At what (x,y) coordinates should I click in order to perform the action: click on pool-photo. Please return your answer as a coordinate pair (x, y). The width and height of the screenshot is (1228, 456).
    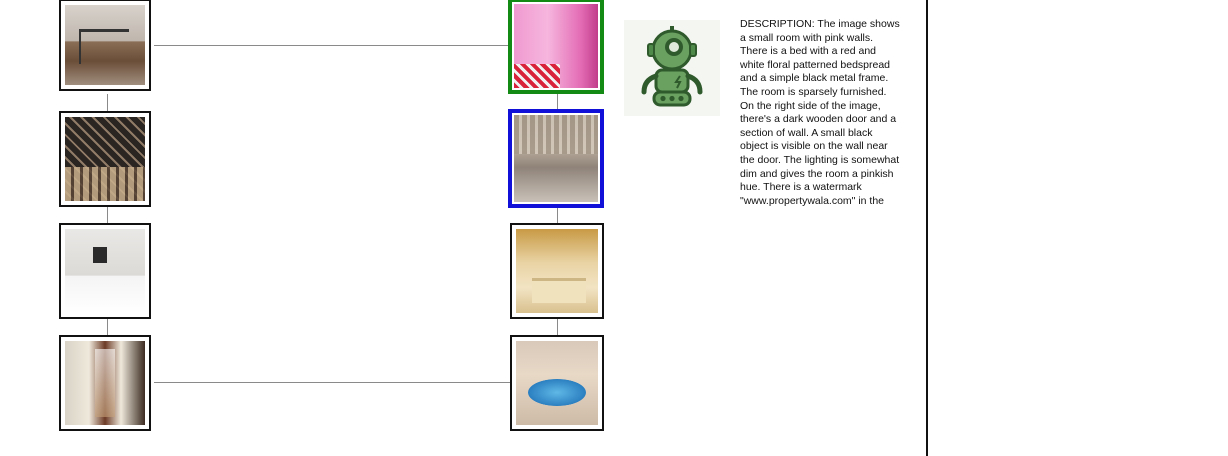
    Looking at the image, I should click on (557, 383).